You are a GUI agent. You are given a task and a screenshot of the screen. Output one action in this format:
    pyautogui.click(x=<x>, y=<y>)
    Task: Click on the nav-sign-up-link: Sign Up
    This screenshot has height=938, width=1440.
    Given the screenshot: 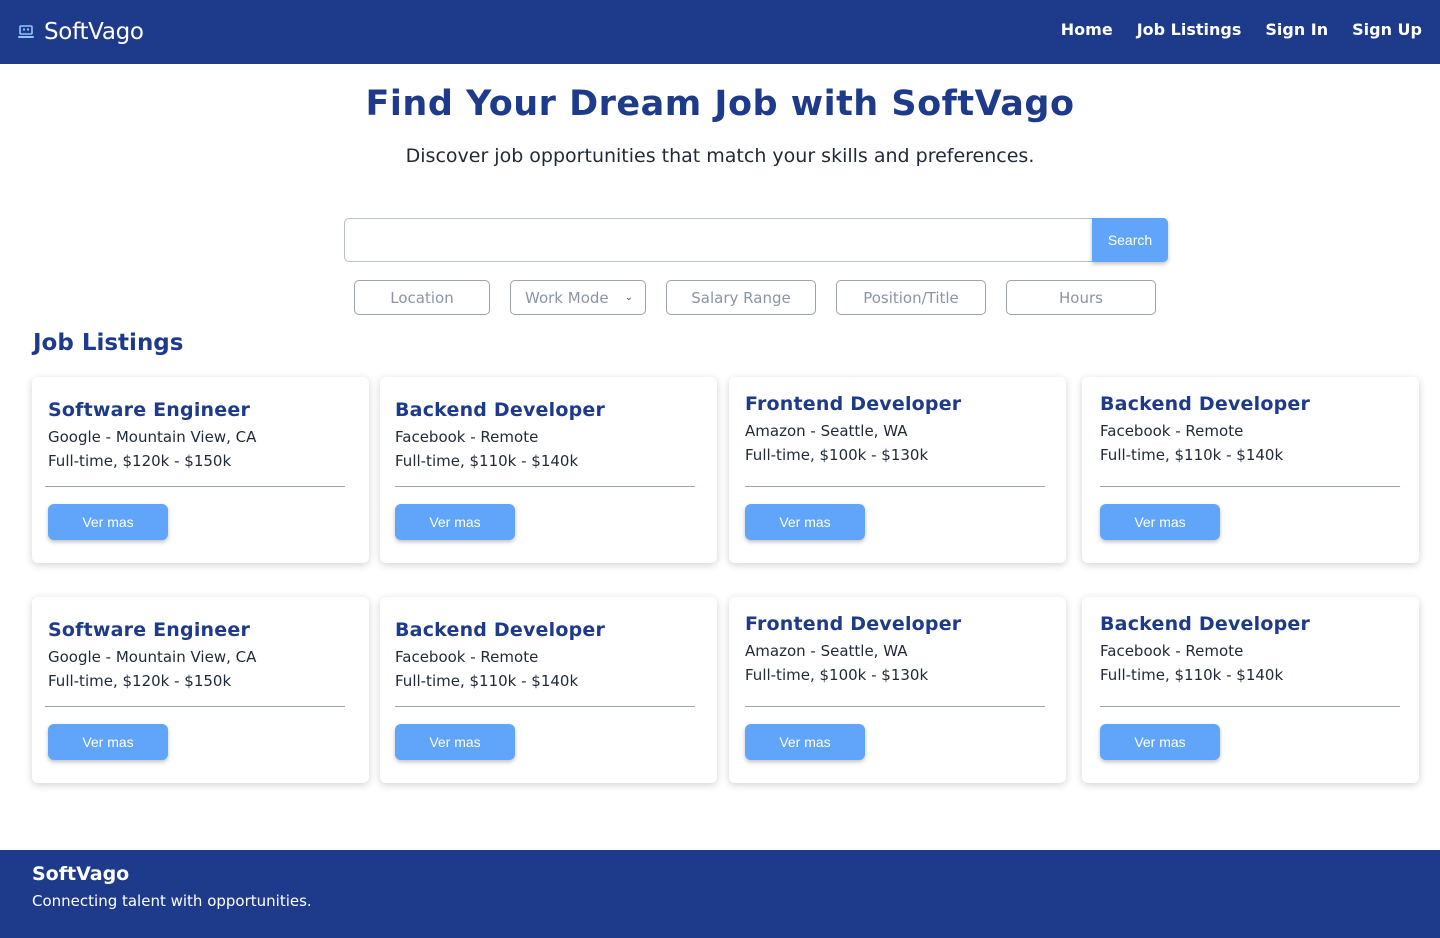 What is the action you would take?
    pyautogui.click(x=1387, y=29)
    